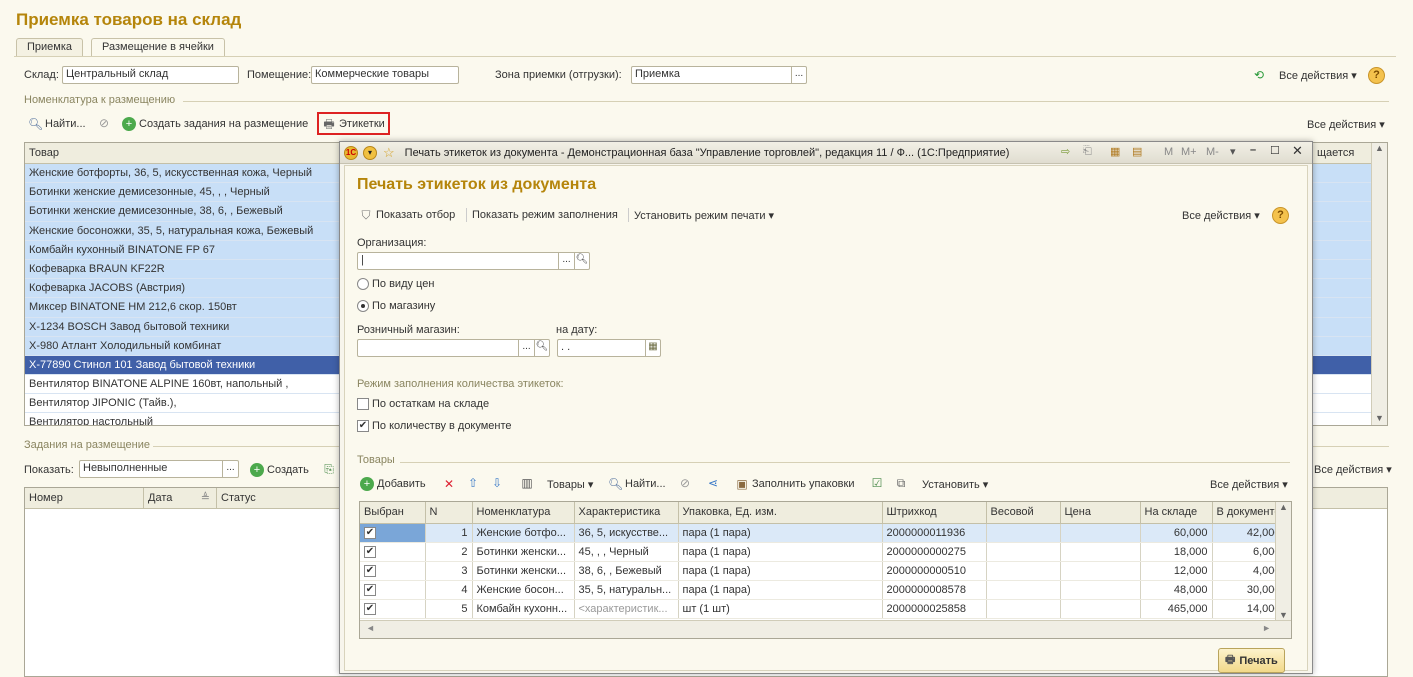 The width and height of the screenshot is (1413, 677). I want to click on memory-m-button: M, so click(1168, 152).